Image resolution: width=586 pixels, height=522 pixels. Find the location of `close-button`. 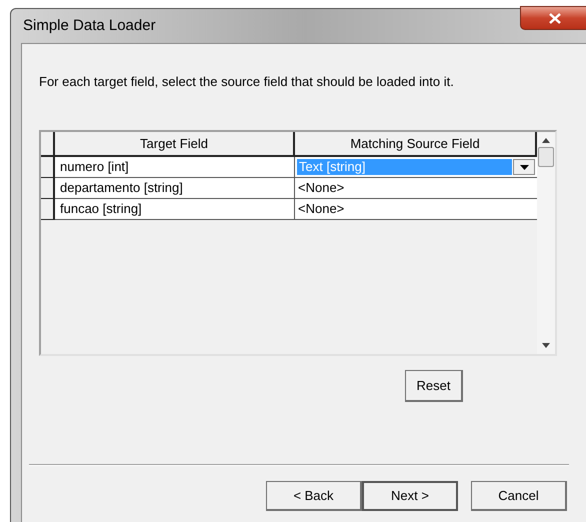

close-button is located at coordinates (553, 18).